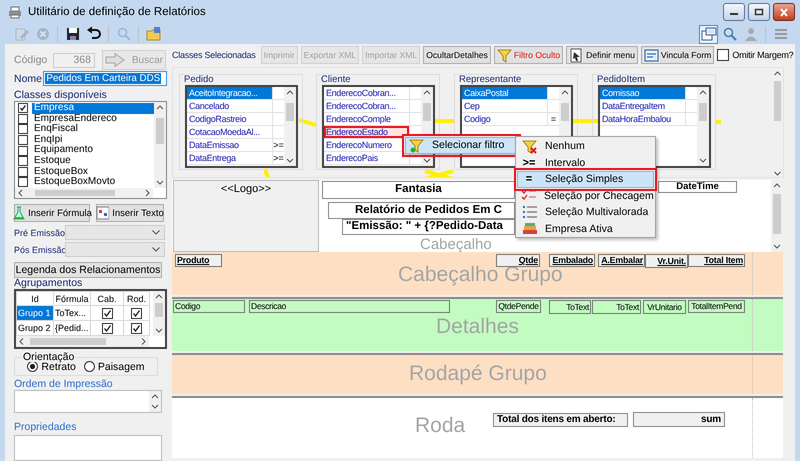  What do you see at coordinates (643, 119) in the screenshot?
I see `field-item: DataHoraEmbalou` at bounding box center [643, 119].